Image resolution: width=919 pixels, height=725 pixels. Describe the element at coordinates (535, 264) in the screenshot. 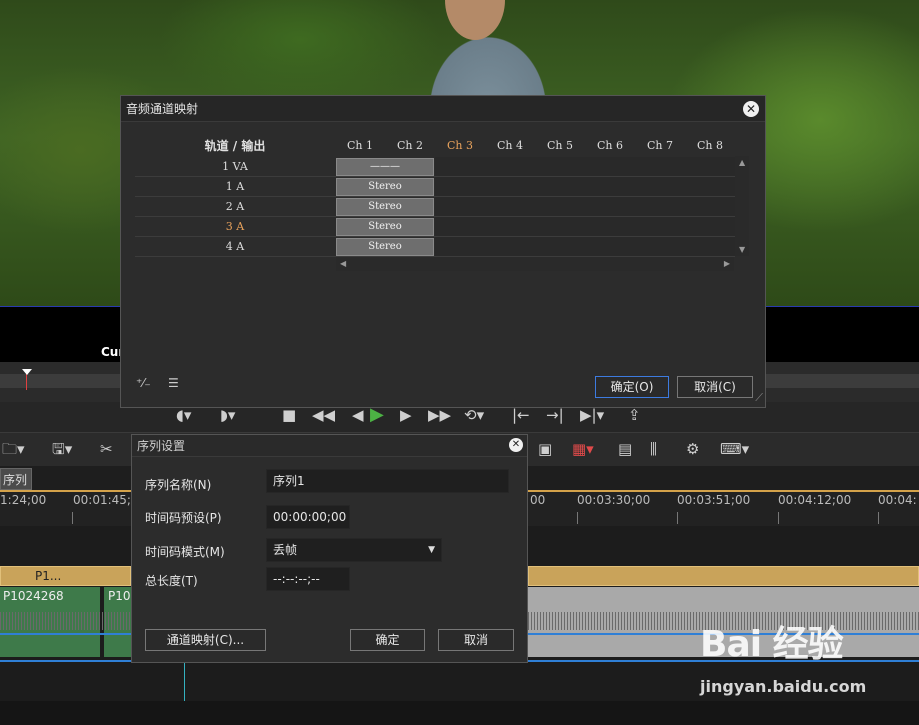

I see `horizontal-scrollbar: ◀ ▶` at that location.